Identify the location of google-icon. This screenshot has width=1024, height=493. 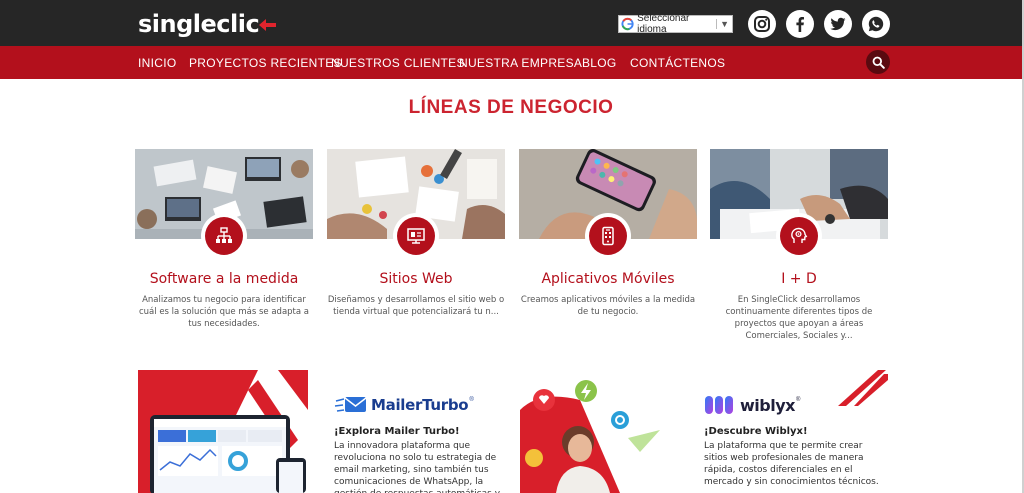
(627, 24).